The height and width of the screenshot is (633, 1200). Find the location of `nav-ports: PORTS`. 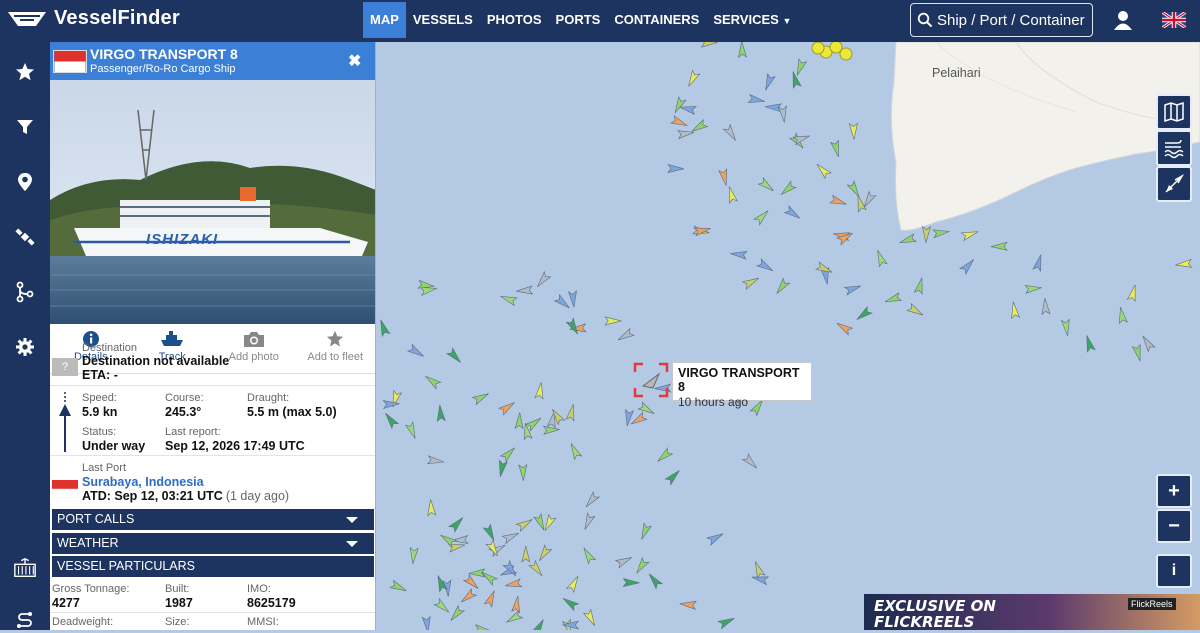

nav-ports: PORTS is located at coordinates (578, 20).